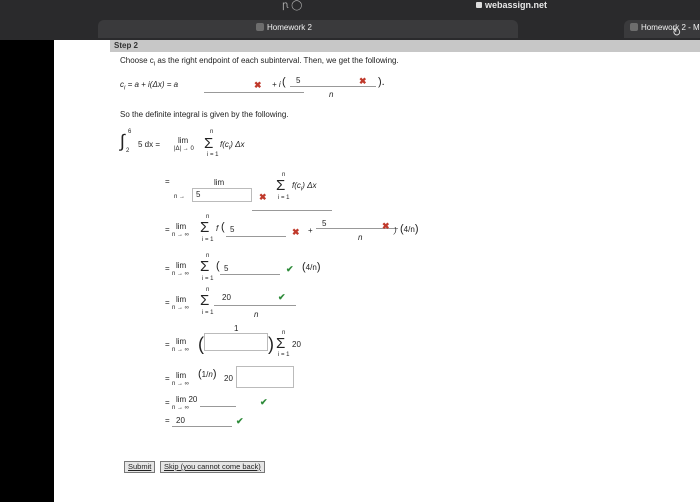 Image resolution: width=700 pixels, height=502 pixels. I want to click on integrand: 5 dx =, so click(149, 144).